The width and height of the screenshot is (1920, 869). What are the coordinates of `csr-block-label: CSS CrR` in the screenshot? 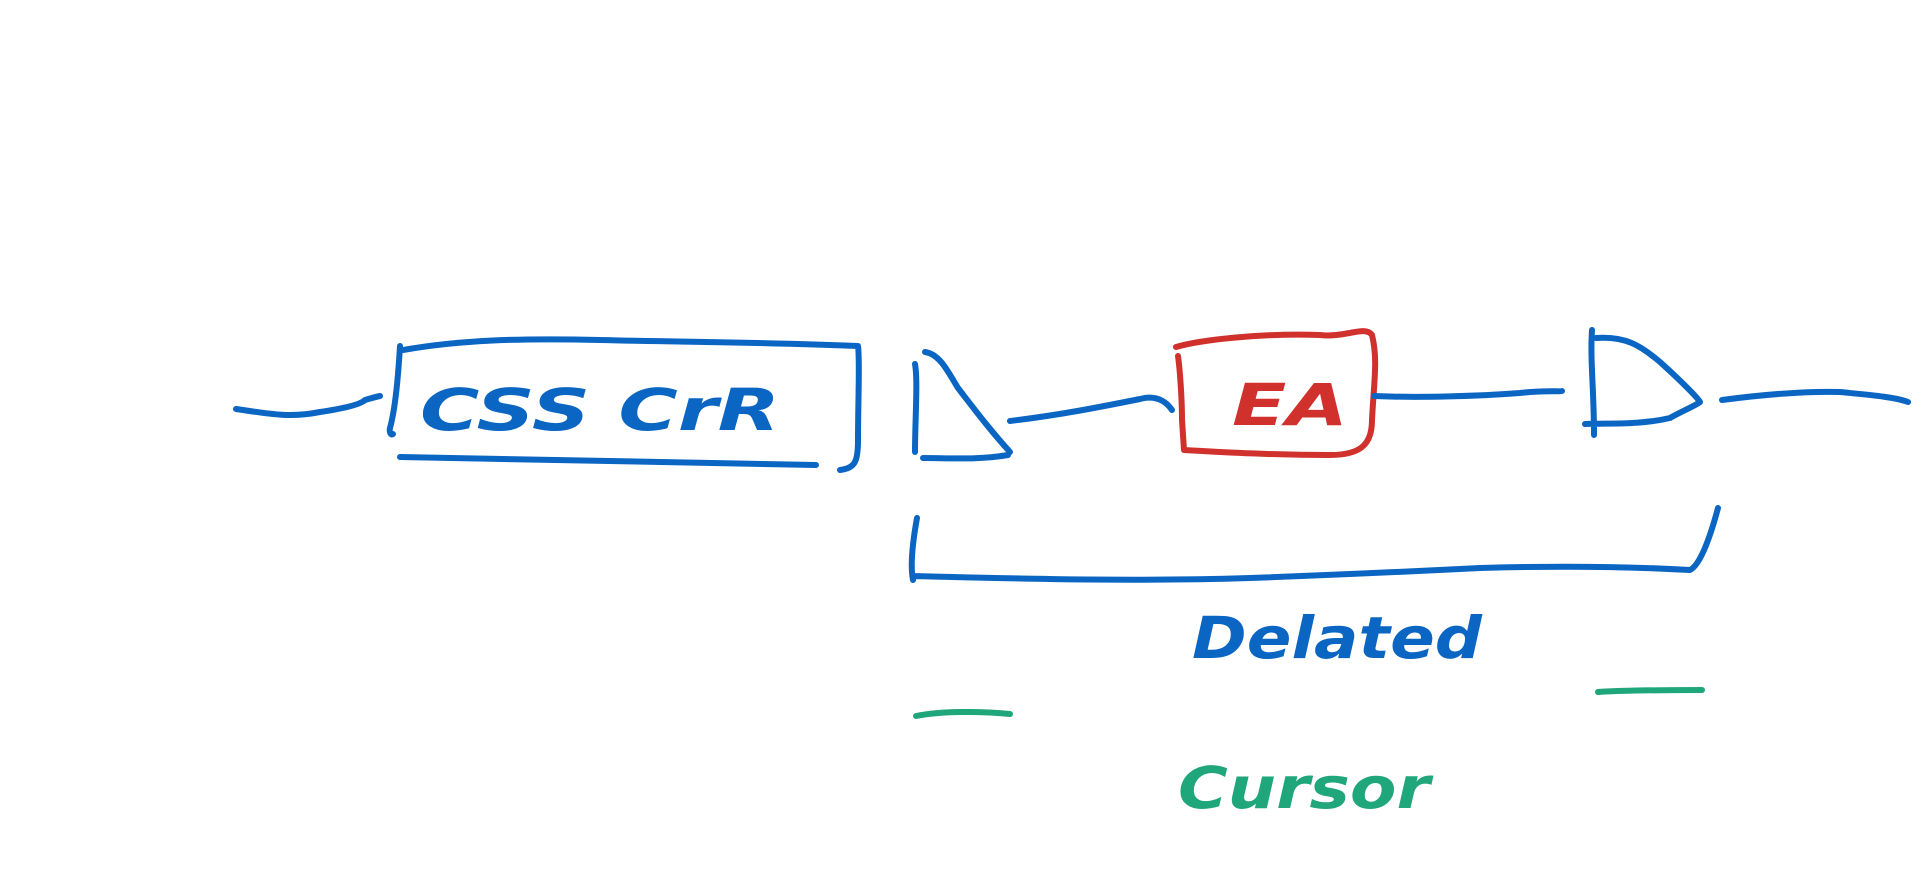 It's located at (600, 410).